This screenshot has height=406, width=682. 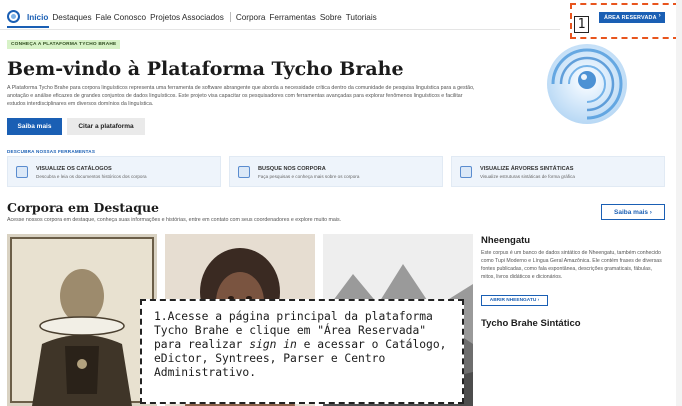 I want to click on nav-item-corpora: Corpora, so click(x=251, y=17).